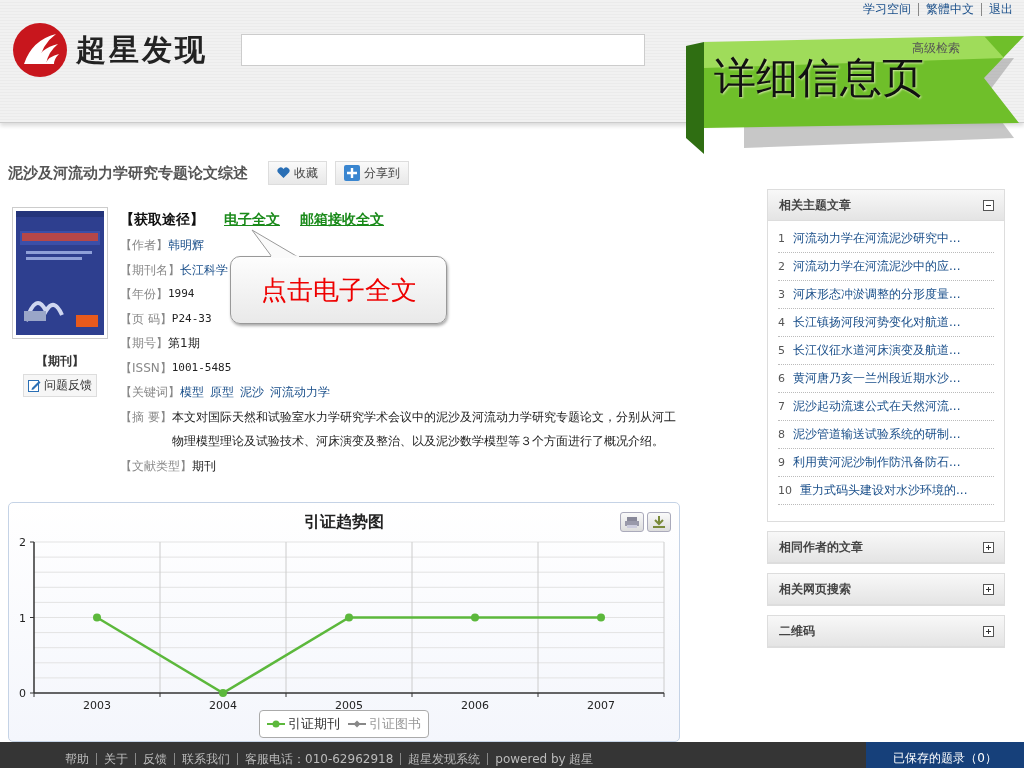  What do you see at coordinates (192, 392) in the screenshot?
I see `keyword-link: 模型` at bounding box center [192, 392].